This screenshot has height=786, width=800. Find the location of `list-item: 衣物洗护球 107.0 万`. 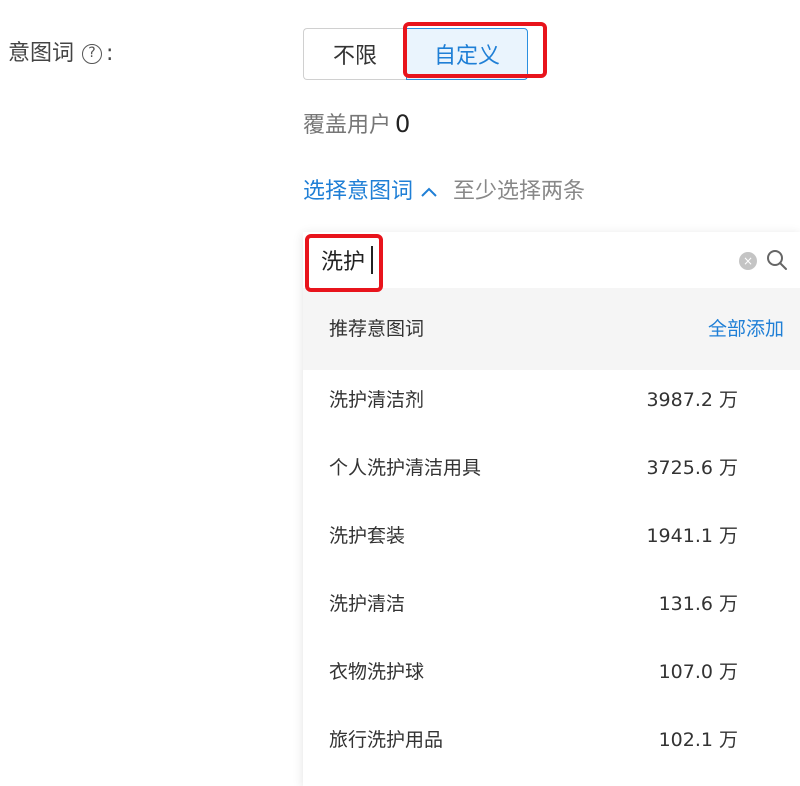

list-item: 衣物洗护球 107.0 万 is located at coordinates (551, 676).